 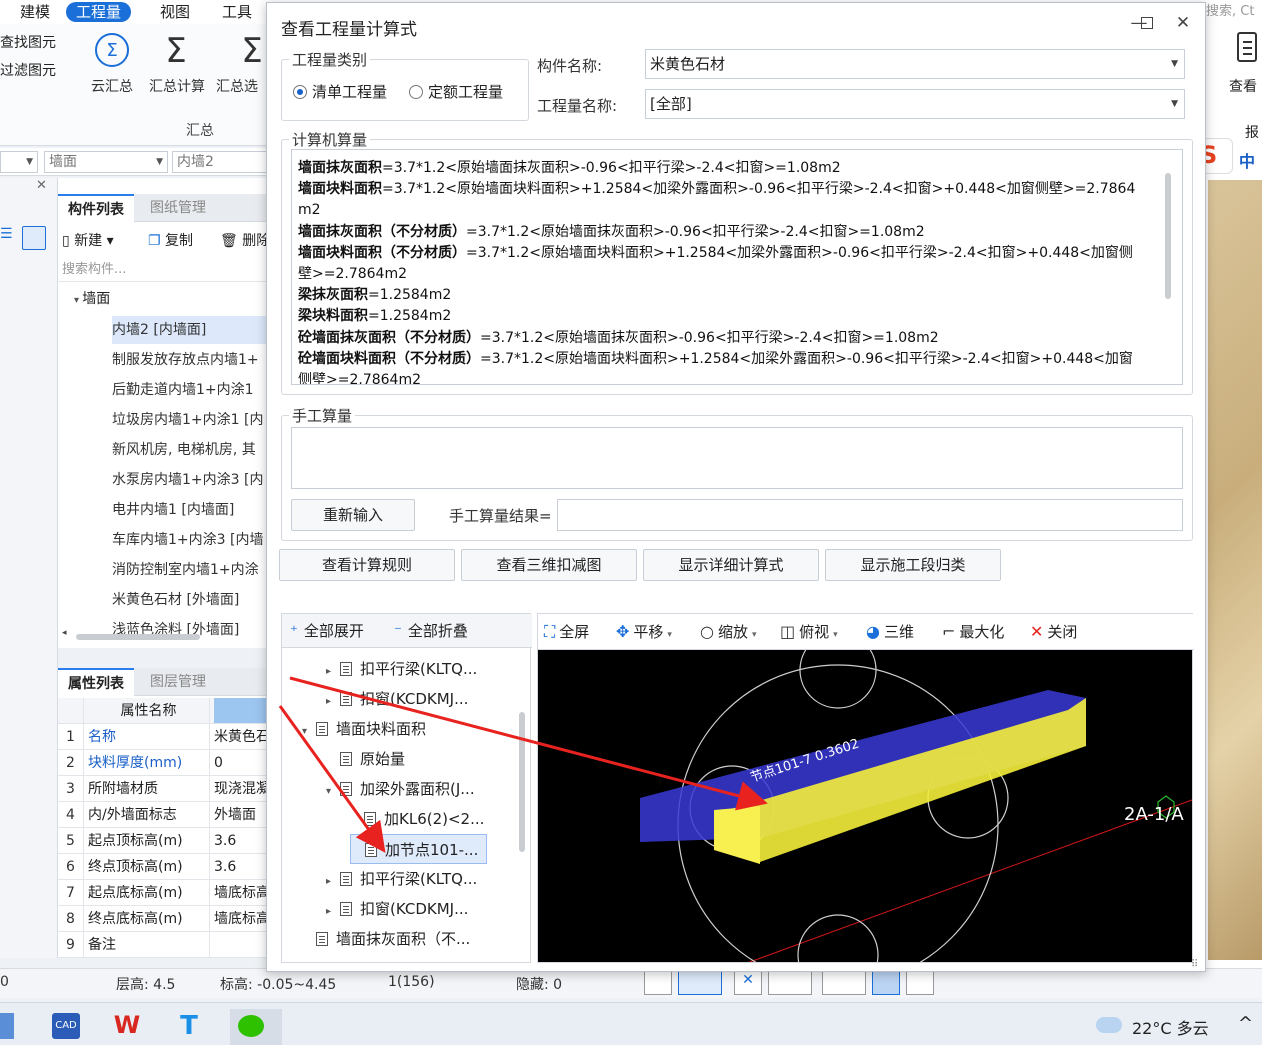 I want to click on annotation-arrows, so click(x=523, y=764).